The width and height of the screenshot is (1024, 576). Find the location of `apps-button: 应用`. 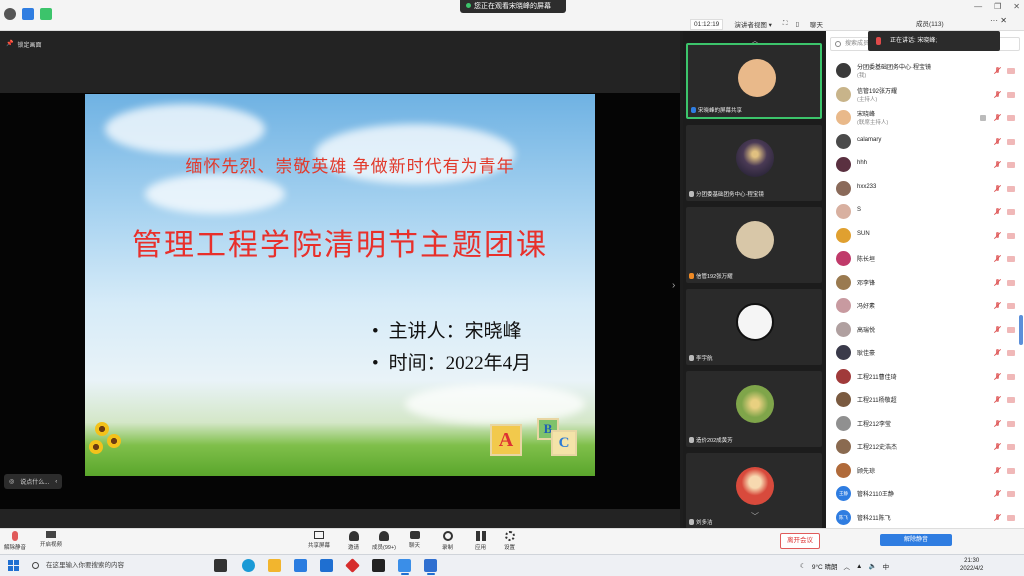

apps-button: 应用 is located at coordinates (480, 541).